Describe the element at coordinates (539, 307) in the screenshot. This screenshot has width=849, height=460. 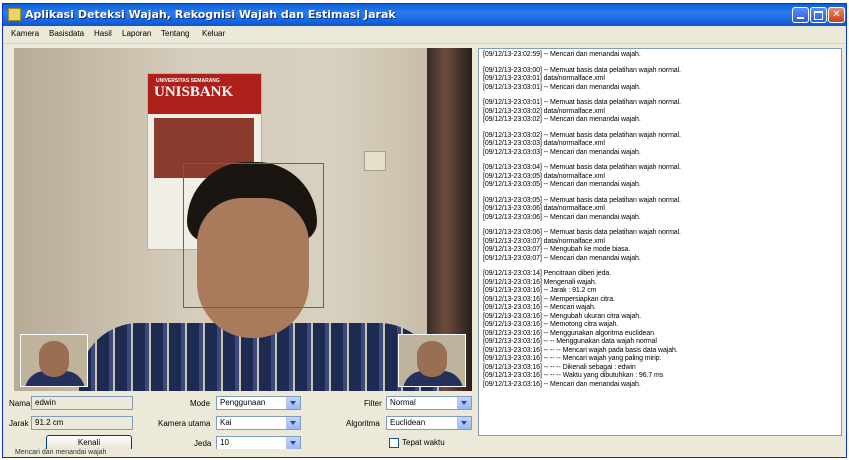
I see `log-line: [09/12/13-23:03:16] -- Mencari wajah.` at that location.